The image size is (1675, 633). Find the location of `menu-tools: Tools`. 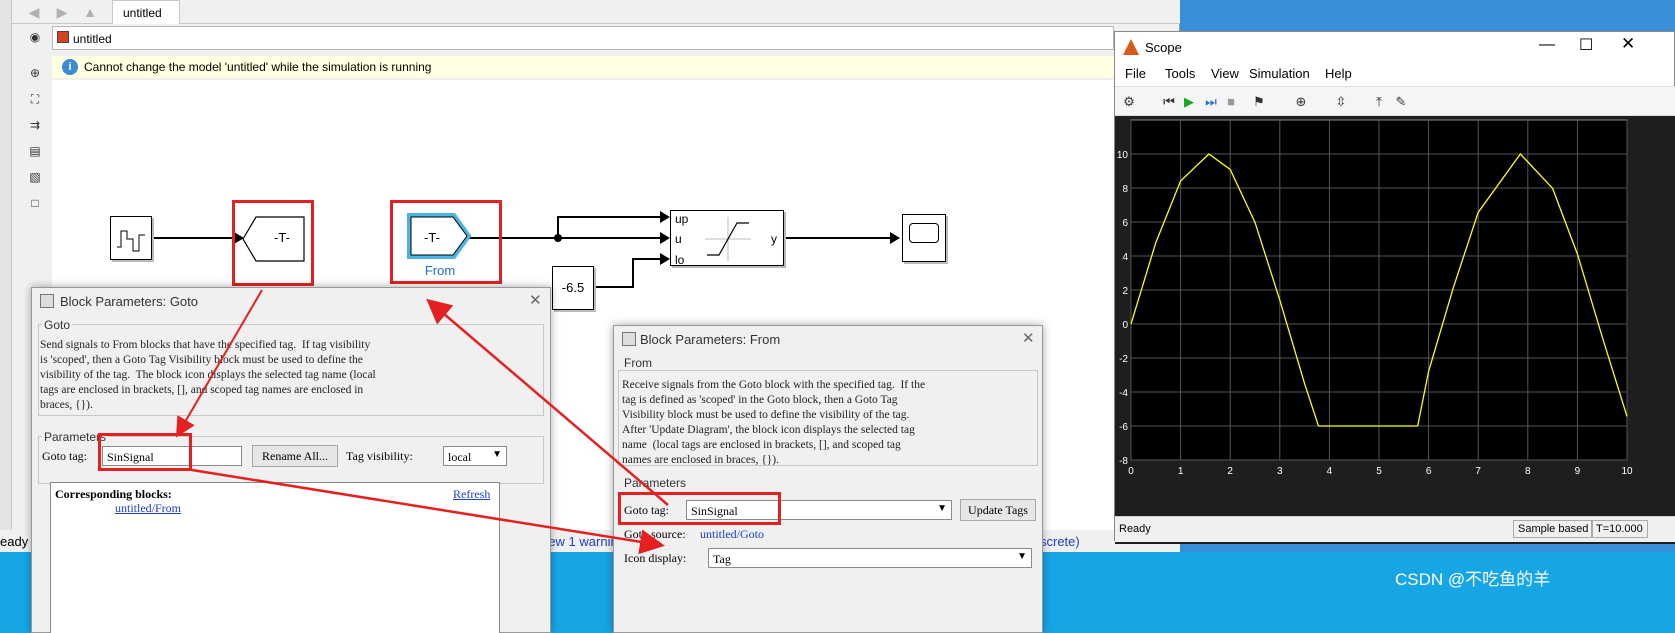

menu-tools: Tools is located at coordinates (1180, 73).